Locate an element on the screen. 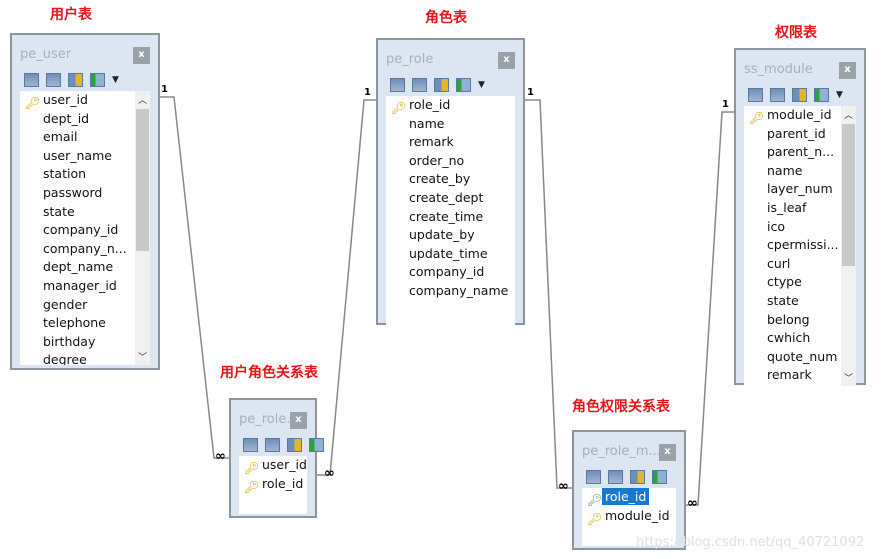 The width and height of the screenshot is (892, 559). field-row: dept_id is located at coordinates (85, 119).